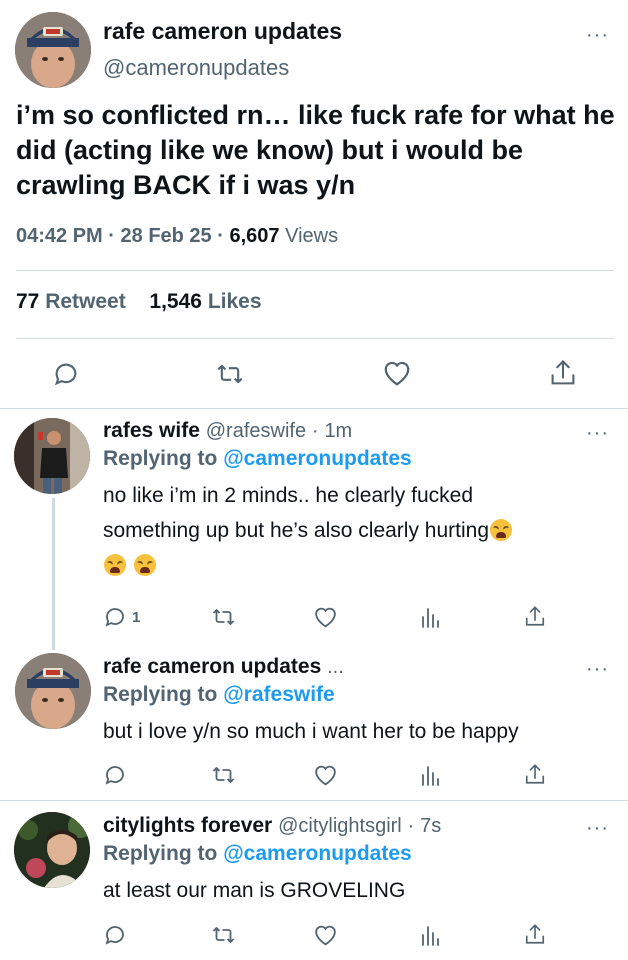 The image size is (628, 960). What do you see at coordinates (166, 236) in the screenshot?
I see `tweet-date: 28 Feb 25` at bounding box center [166, 236].